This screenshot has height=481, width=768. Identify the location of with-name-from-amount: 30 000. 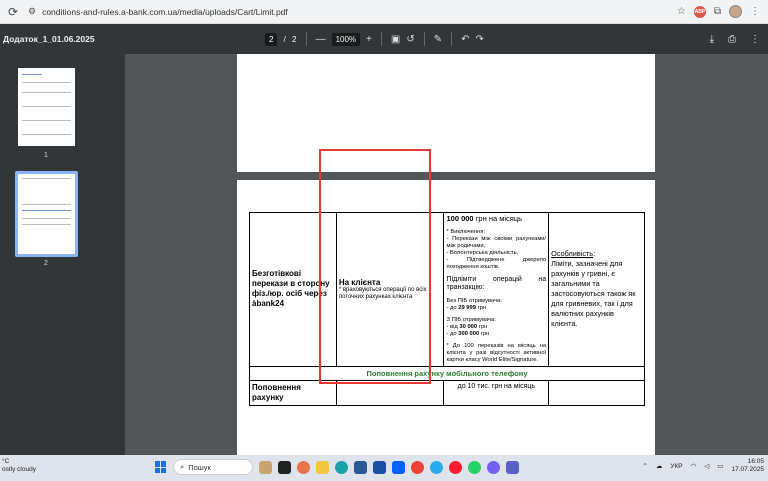
(468, 326).